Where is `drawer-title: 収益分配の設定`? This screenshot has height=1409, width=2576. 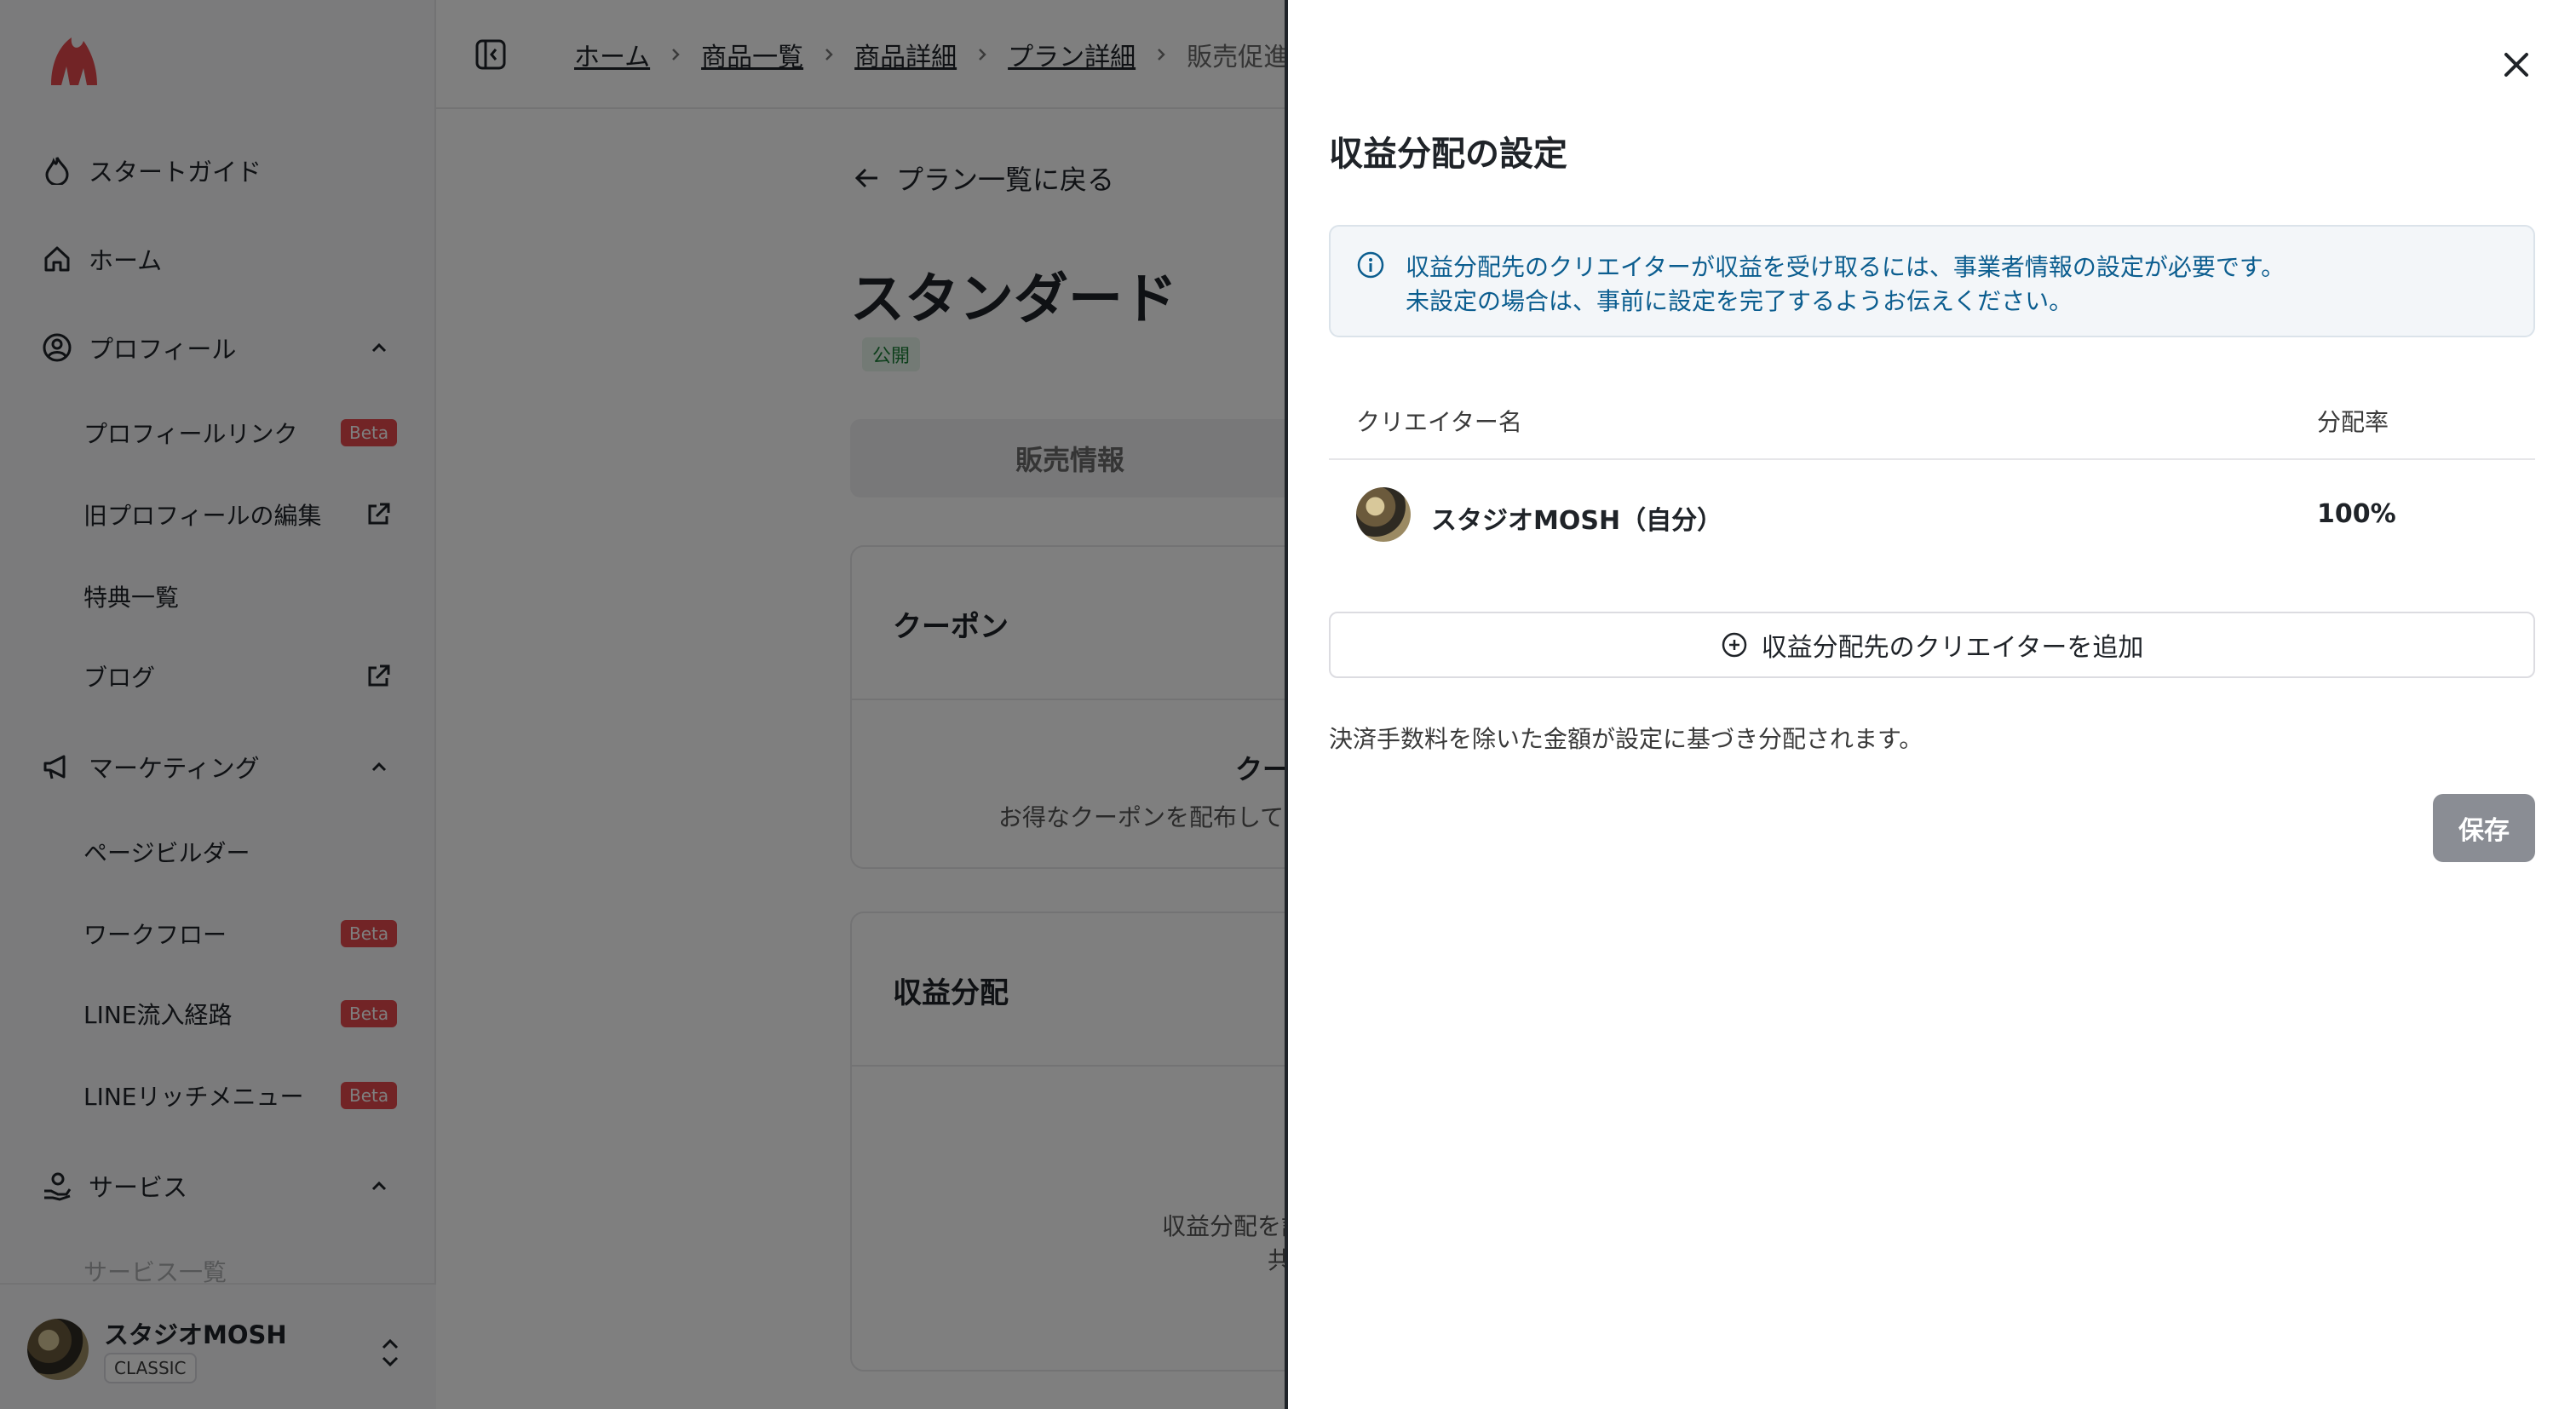
drawer-title: 収益分配の設定 is located at coordinates (1448, 154).